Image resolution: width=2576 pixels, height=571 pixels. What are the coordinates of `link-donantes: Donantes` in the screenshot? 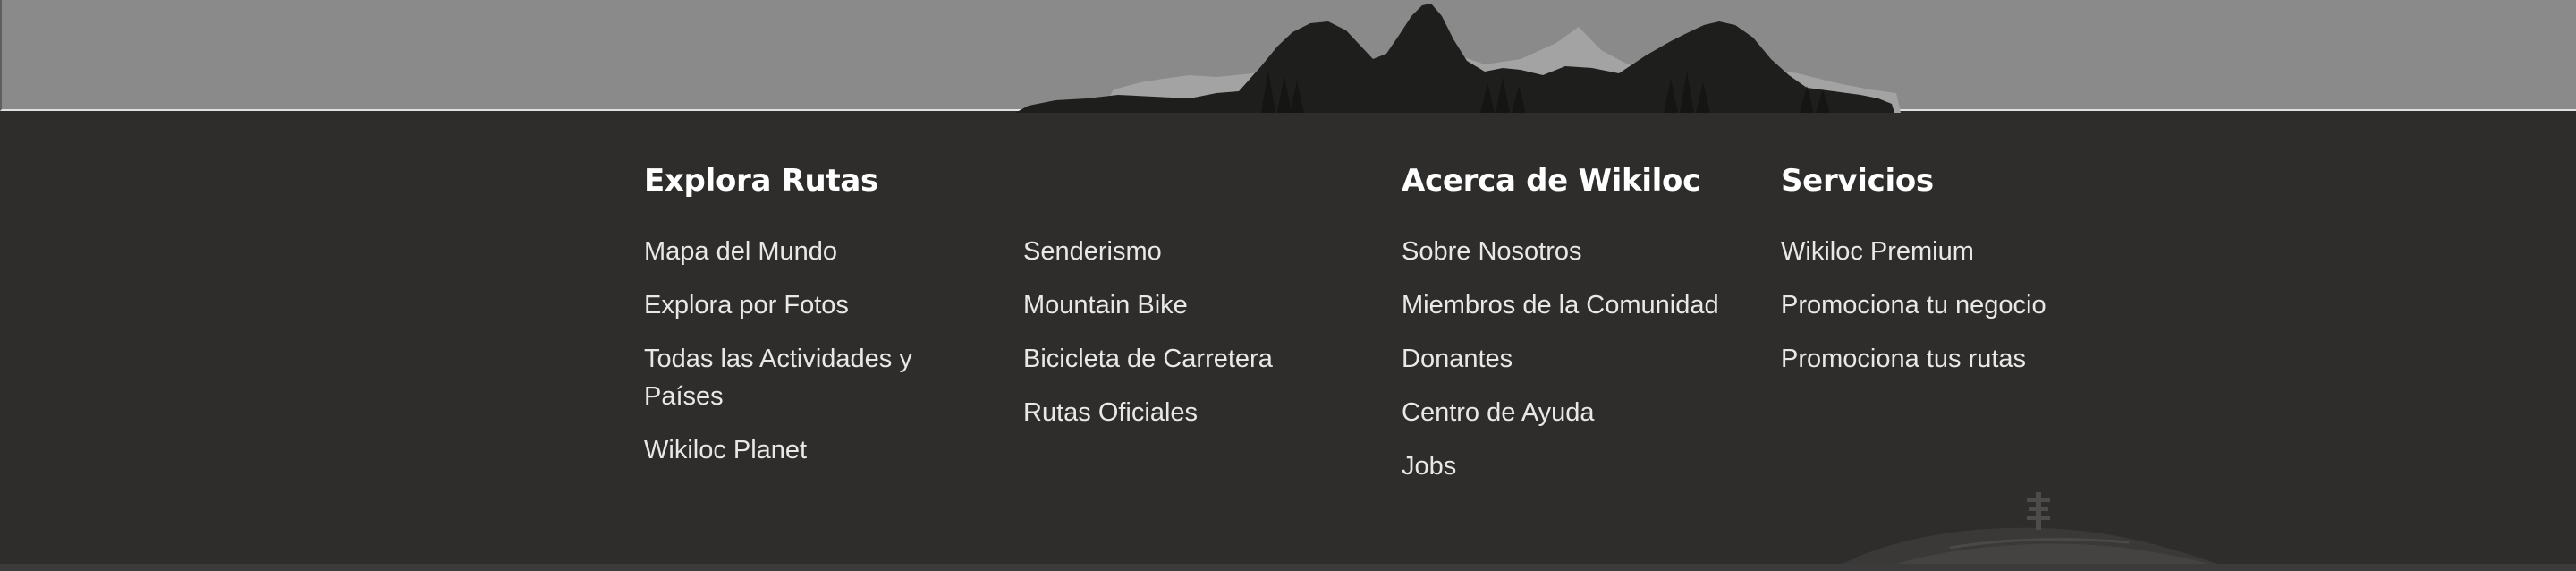 It's located at (1560, 359).